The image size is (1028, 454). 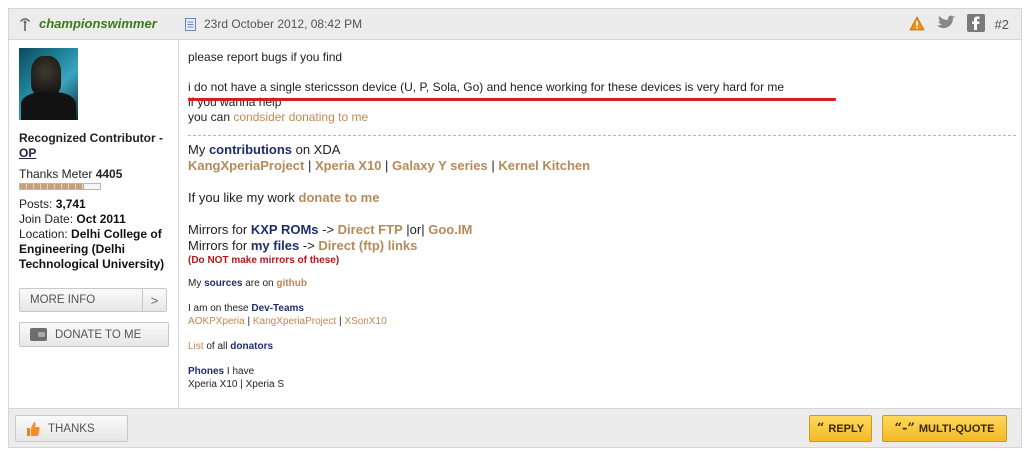 I want to click on multi-quote-button: “-” MULTI-QUOTE, so click(x=944, y=428).